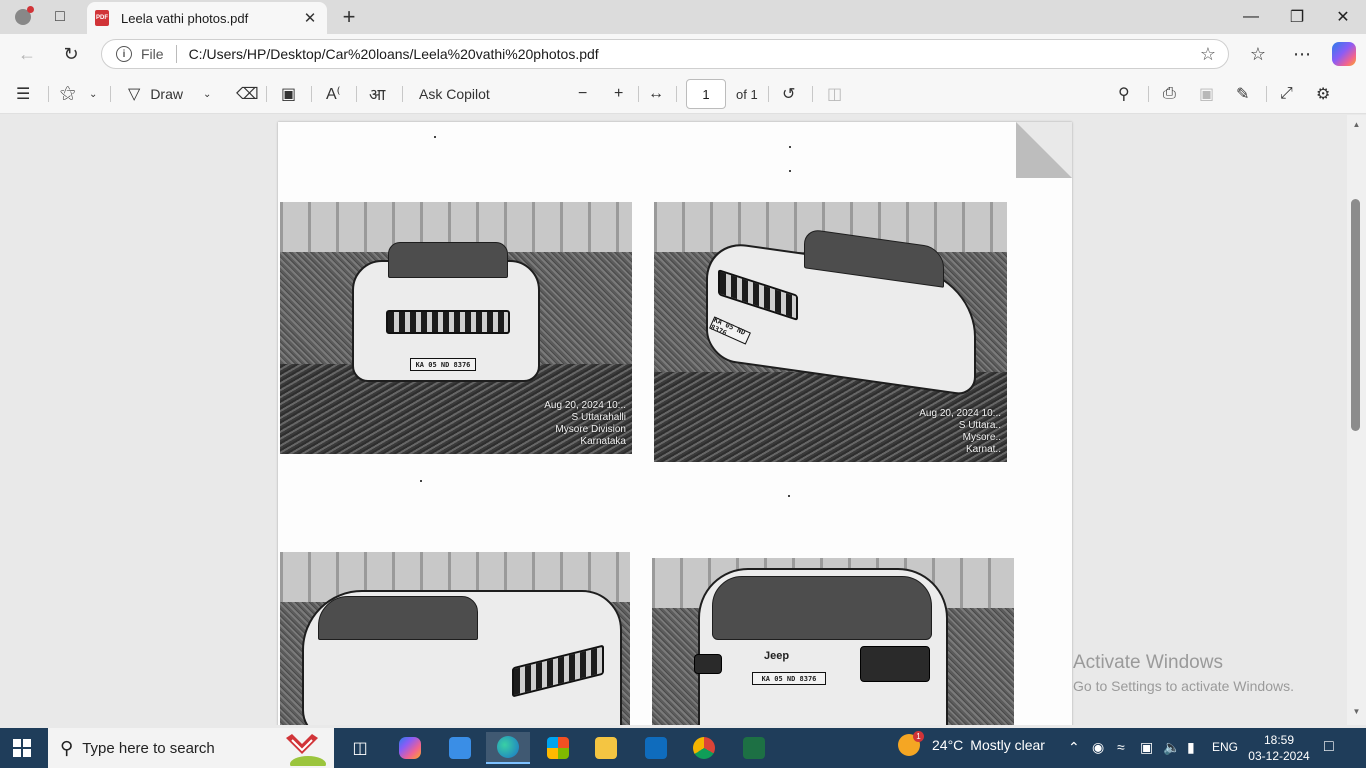 Image resolution: width=1366 pixels, height=768 pixels. I want to click on favorite-star-icon: ☆, so click(1208, 54).